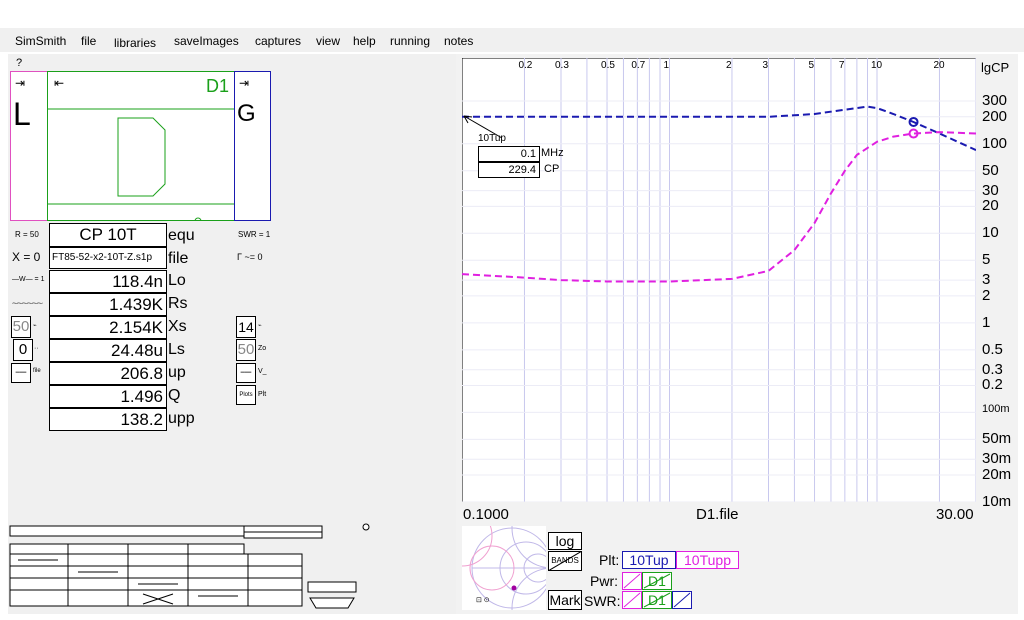 This screenshot has height=620, width=1024. I want to click on component-palette, so click(193, 566).